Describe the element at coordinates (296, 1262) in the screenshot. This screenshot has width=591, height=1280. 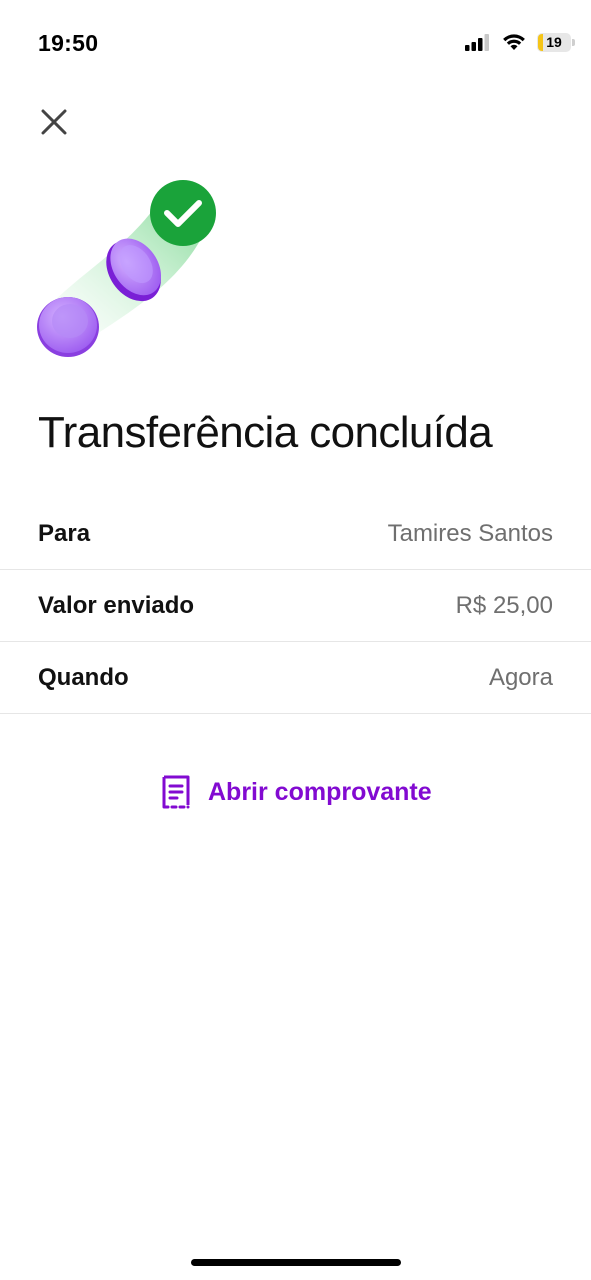
I see `home-indicator` at that location.